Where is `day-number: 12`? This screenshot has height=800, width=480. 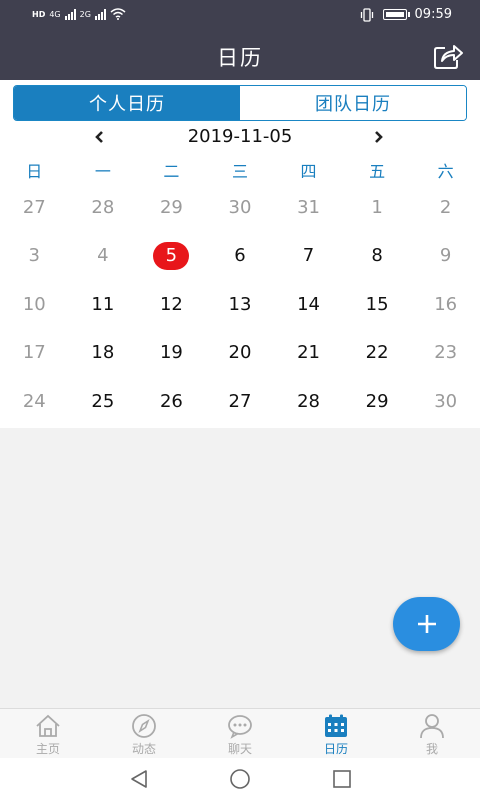
day-number: 12 is located at coordinates (171, 304).